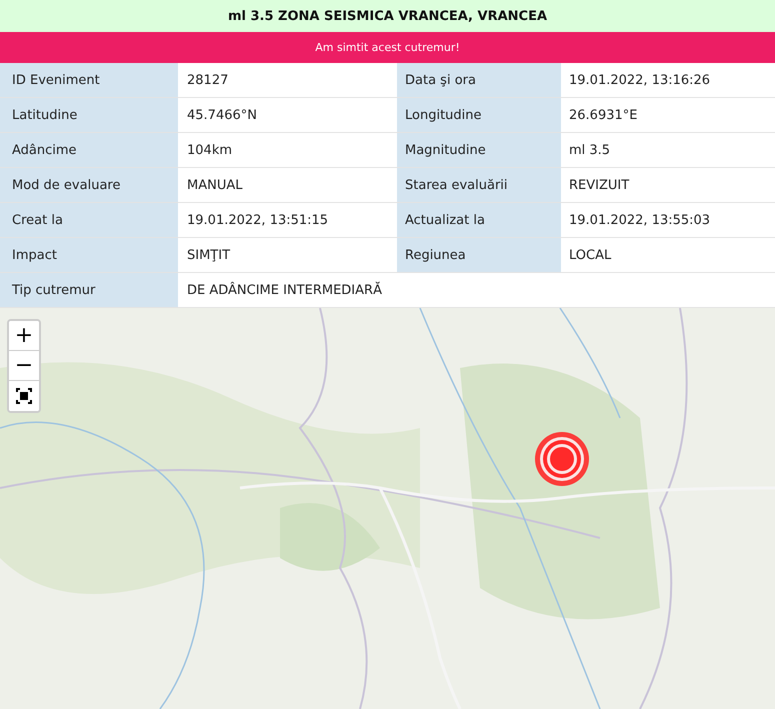 The height and width of the screenshot is (709, 775). What do you see at coordinates (89, 115) in the screenshot?
I see `field-label: Latitudine` at bounding box center [89, 115].